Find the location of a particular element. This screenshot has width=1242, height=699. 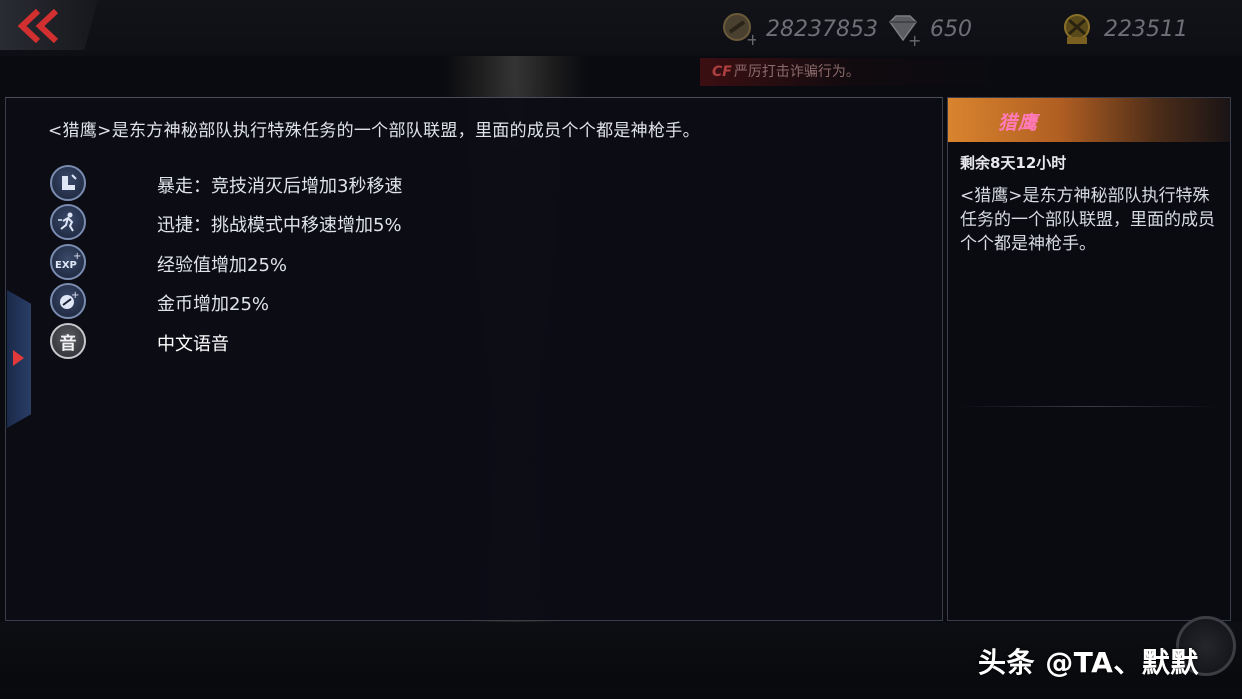

remaining-time: 剩余8天12小时 is located at coordinates (1013, 163).